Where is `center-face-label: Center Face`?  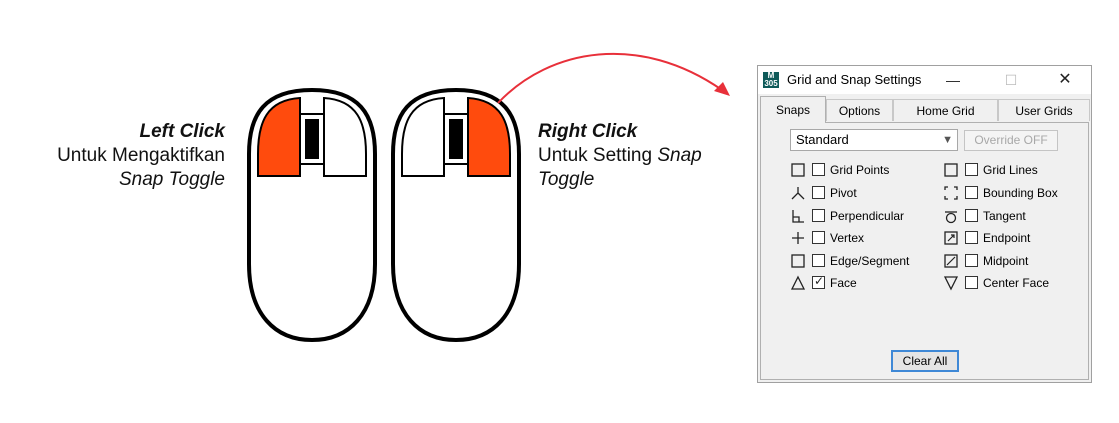
center-face-label: Center Face is located at coordinates (1016, 283).